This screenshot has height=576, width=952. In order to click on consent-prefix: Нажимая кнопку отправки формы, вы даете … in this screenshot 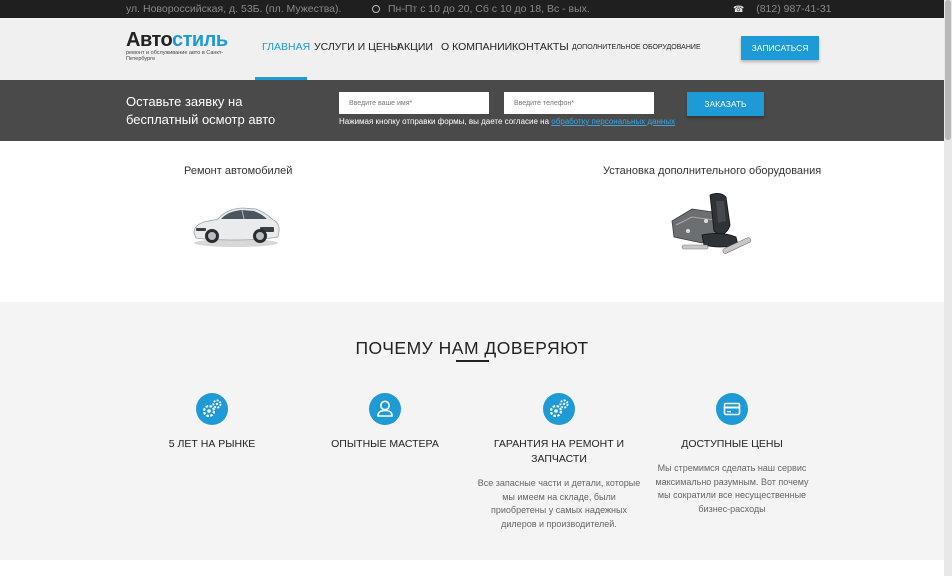, I will do `click(445, 121)`.